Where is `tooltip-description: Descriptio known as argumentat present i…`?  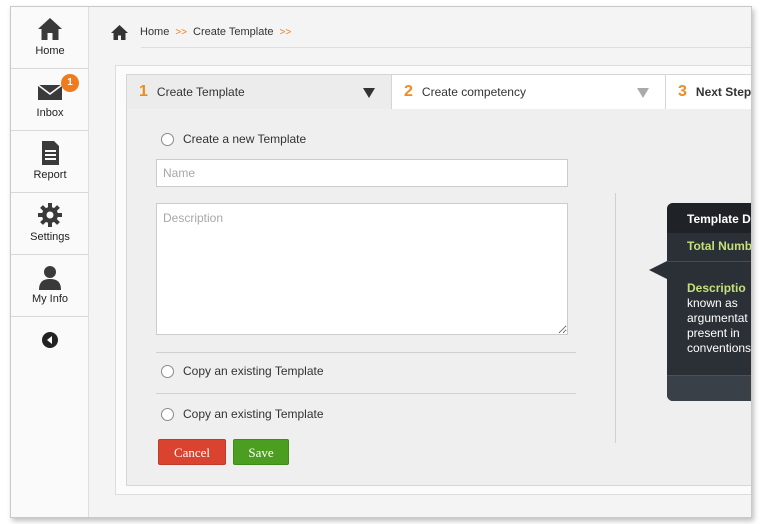 tooltip-description: Descriptio known as argumentat present i… is located at coordinates (719, 318).